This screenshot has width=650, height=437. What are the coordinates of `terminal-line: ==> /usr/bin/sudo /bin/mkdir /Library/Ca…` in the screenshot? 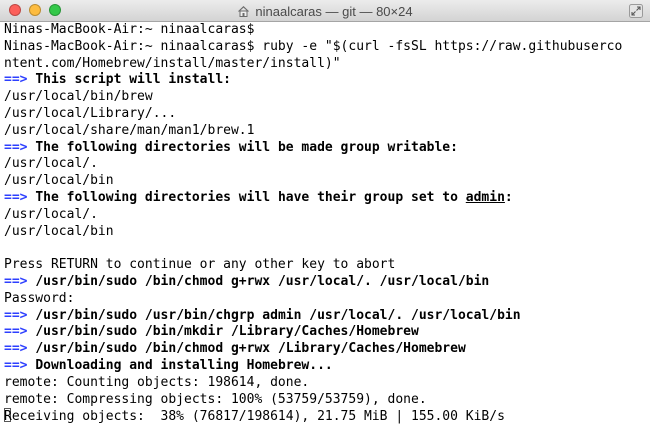 It's located at (325, 332).